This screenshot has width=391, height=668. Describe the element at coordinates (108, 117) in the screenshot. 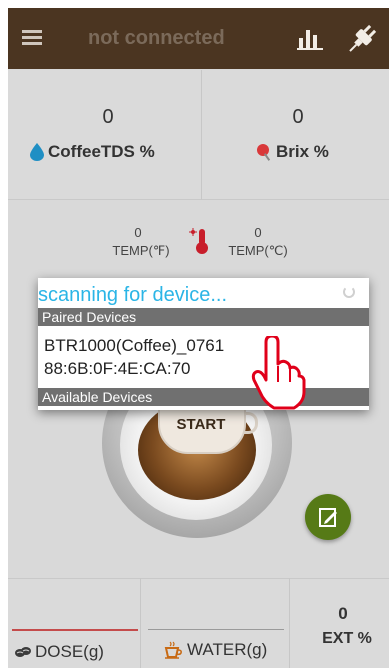

I see `coffee-tds-value: 0` at that location.